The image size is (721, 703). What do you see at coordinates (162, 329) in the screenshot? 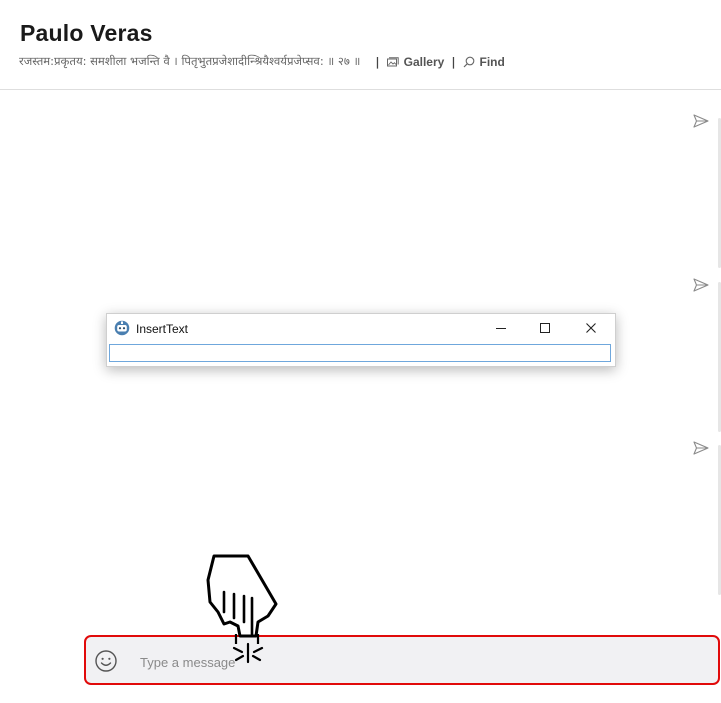
I see `window-title: InsertText` at bounding box center [162, 329].